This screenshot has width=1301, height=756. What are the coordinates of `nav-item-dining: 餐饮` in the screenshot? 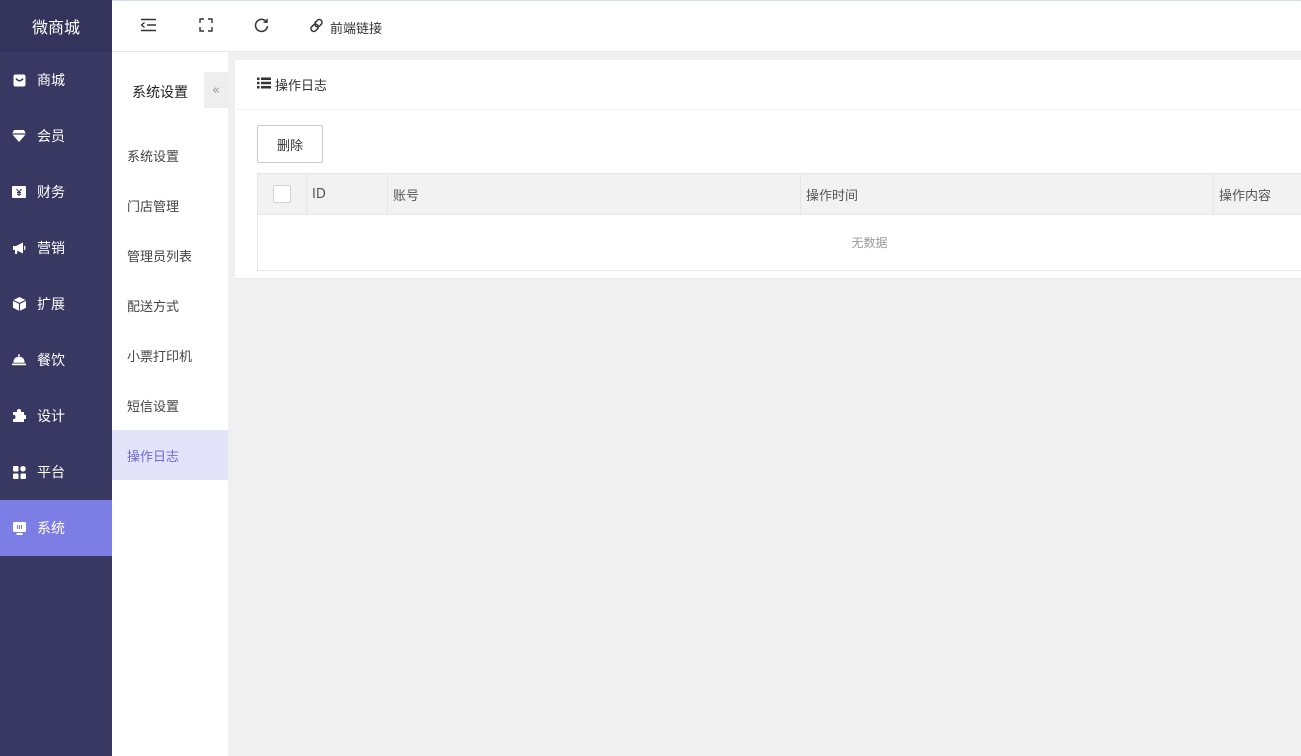 It's located at (56, 360).